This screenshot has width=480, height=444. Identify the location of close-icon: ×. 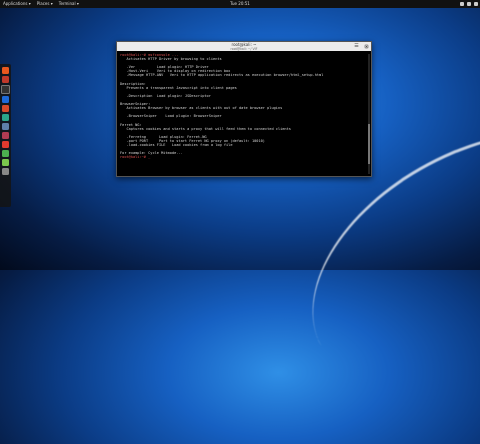
(366, 46).